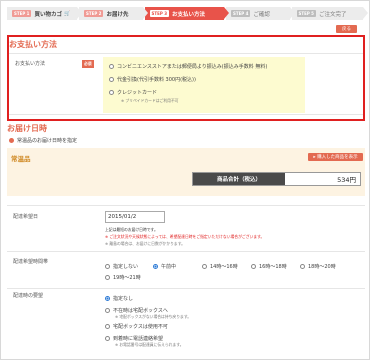 The width and height of the screenshot is (370, 361). What do you see at coordinates (123, 299) in the screenshot?
I see `request-option-label: 指定なし` at bounding box center [123, 299].